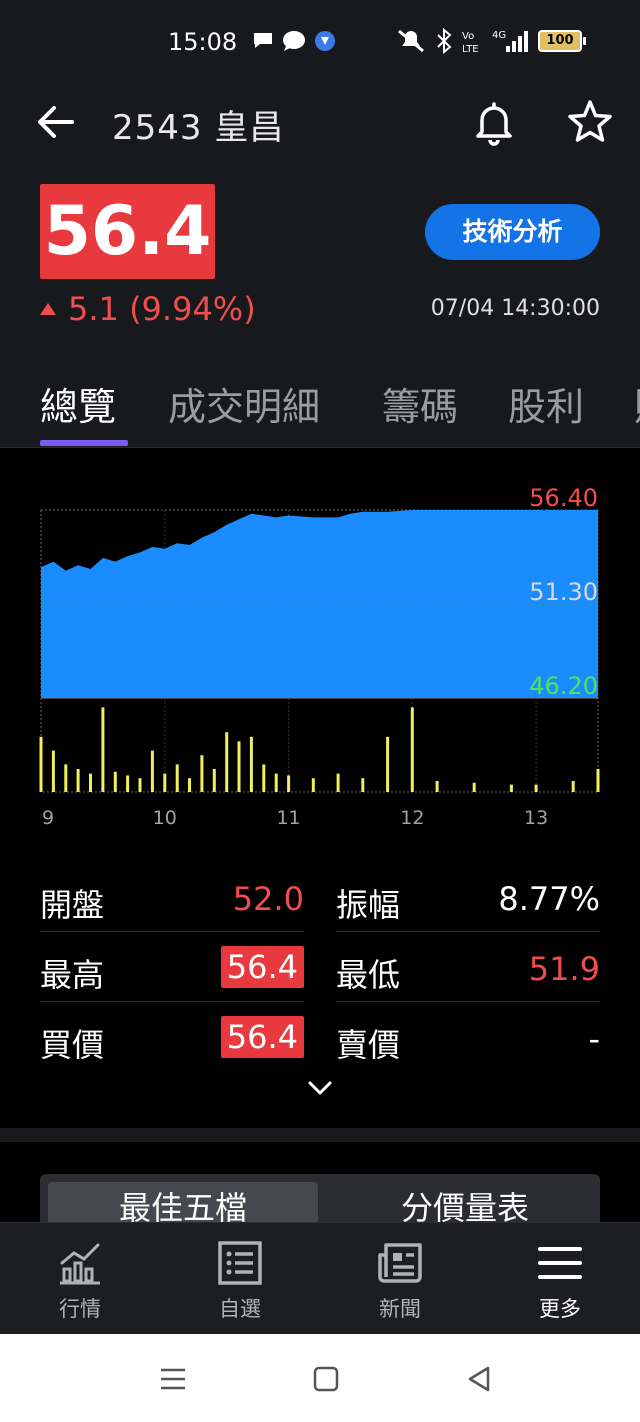 The width and height of the screenshot is (640, 1422). Describe the element at coordinates (637, 403) in the screenshot. I see `tab-overflow: 財` at that location.